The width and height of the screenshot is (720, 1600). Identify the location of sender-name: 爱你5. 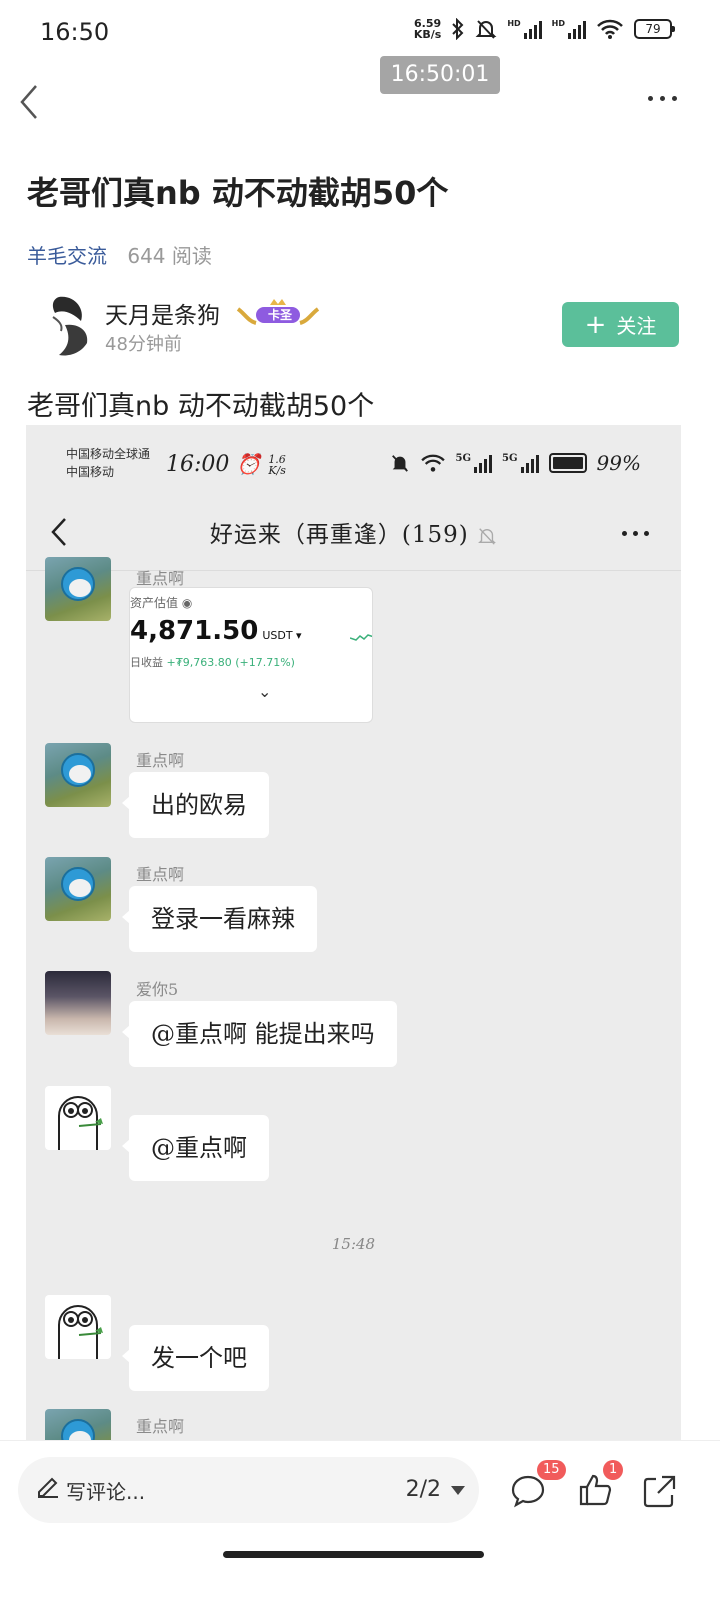
(157, 989).